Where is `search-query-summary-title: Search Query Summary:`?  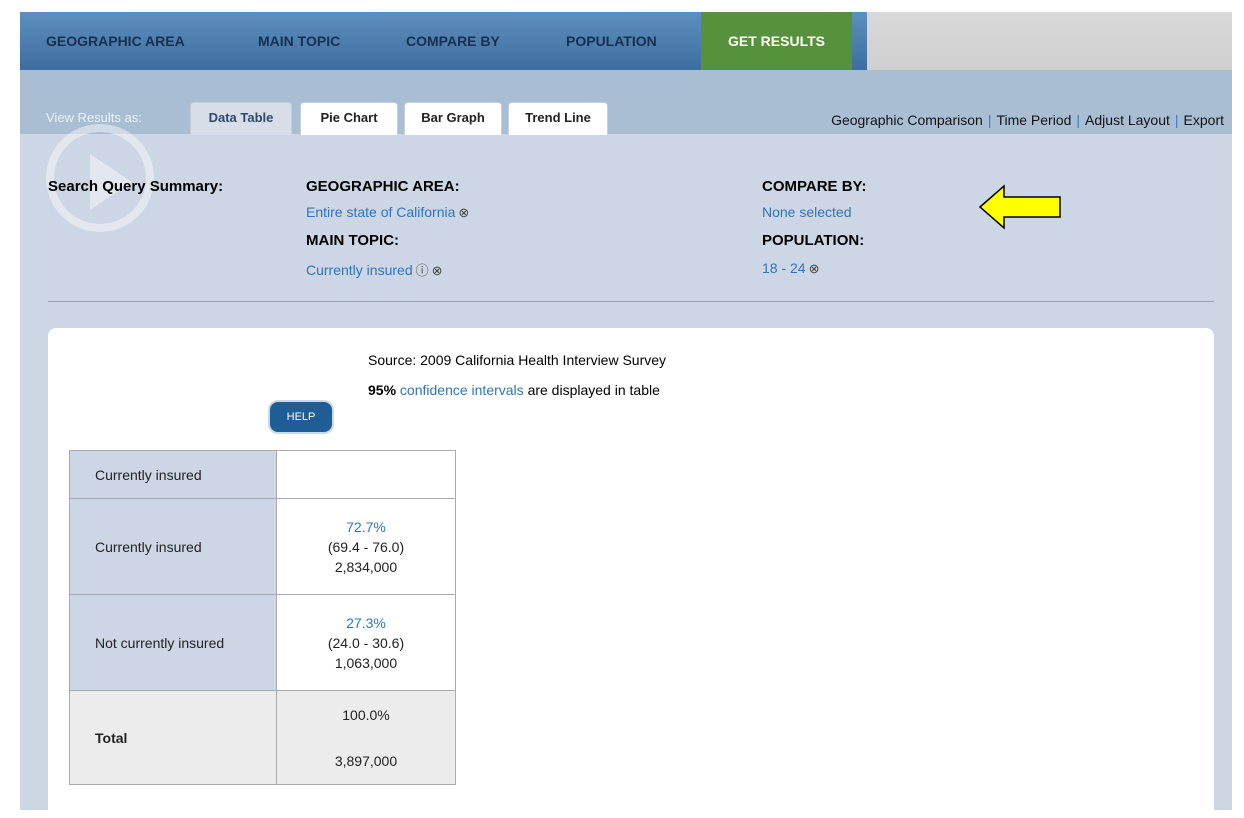 search-query-summary-title: Search Query Summary: is located at coordinates (136, 186).